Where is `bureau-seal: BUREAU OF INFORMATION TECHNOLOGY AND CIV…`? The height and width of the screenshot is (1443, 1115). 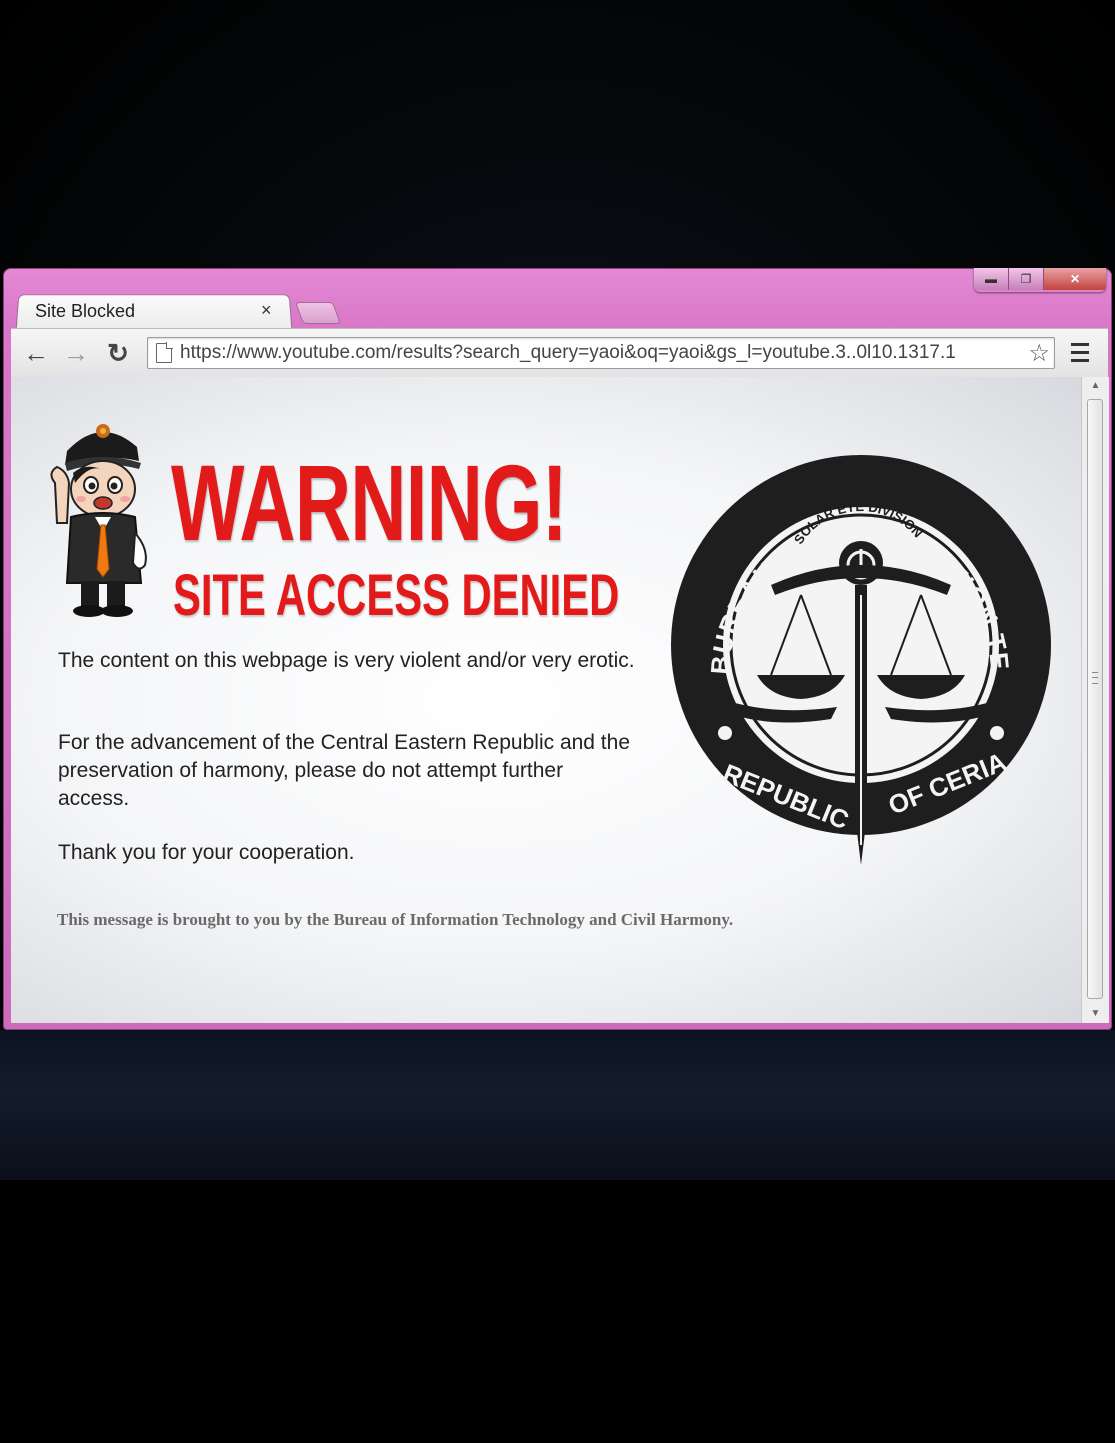
bureau-seal: BUREAU OF INFORMATION TECHNOLOGY AND CIV… is located at coordinates (856, 650).